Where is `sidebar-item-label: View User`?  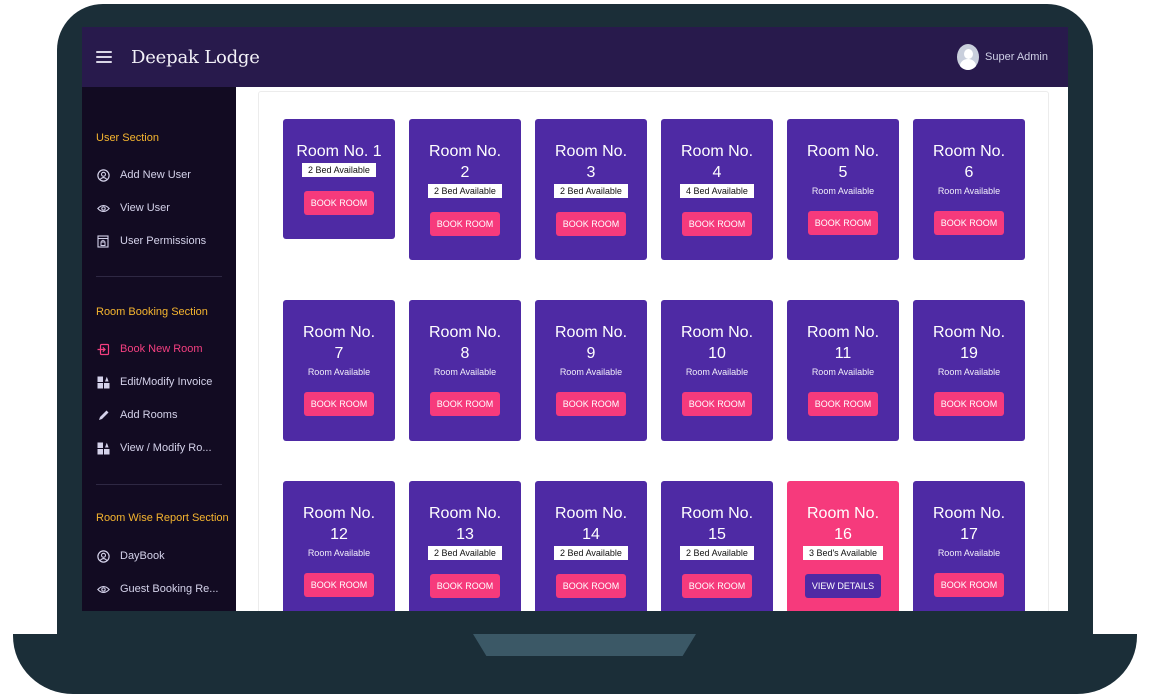
sidebar-item-label: View User is located at coordinates (145, 208).